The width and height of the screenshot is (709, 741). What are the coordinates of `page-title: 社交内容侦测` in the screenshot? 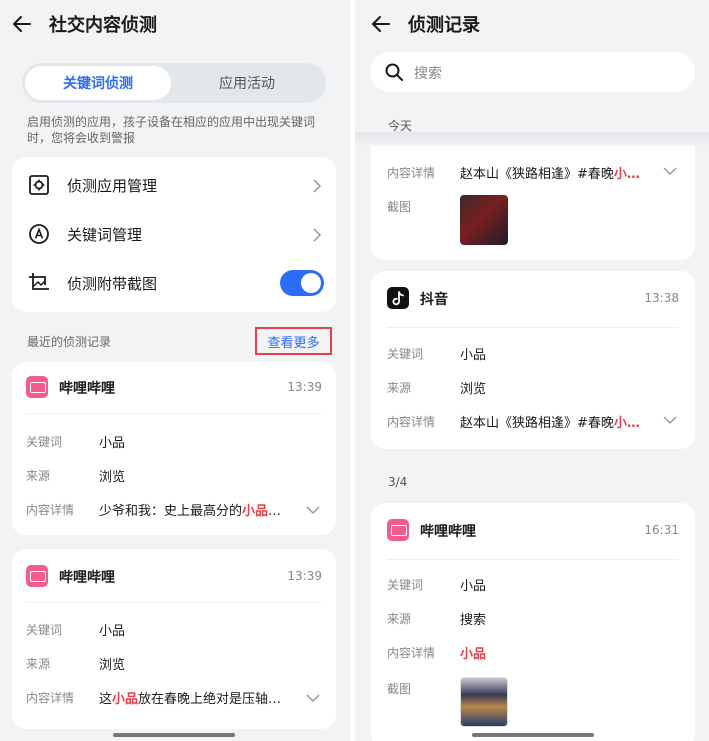 It's located at (103, 25).